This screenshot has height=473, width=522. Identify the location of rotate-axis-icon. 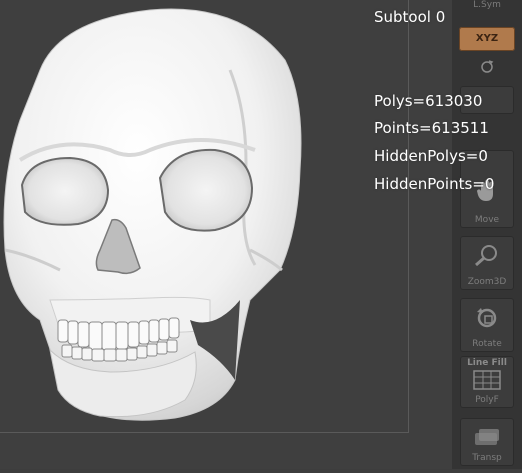
(487, 67).